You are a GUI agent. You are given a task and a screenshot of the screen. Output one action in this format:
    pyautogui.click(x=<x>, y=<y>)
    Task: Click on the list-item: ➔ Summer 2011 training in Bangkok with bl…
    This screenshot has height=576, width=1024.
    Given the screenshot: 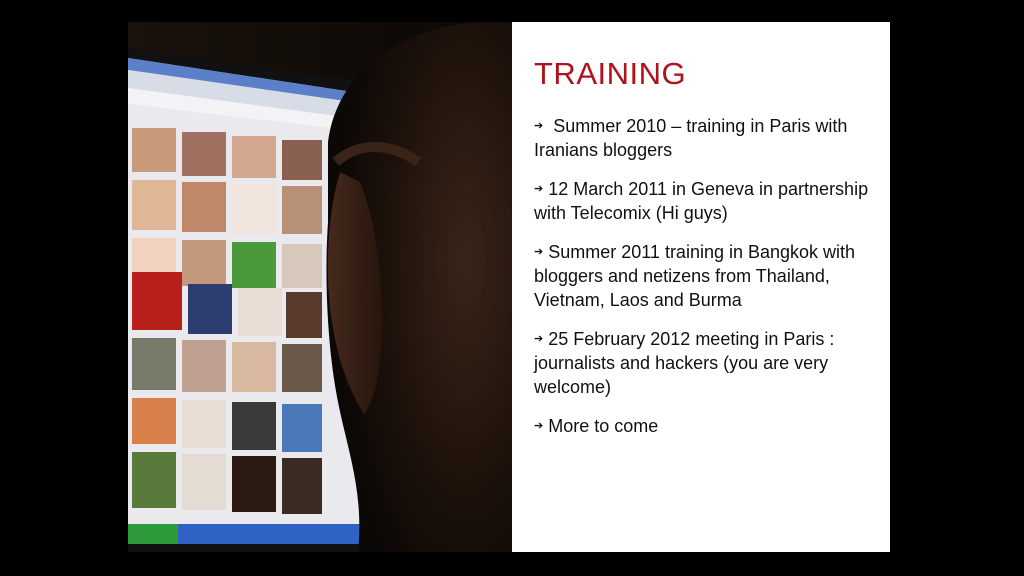 What is the action you would take?
    pyautogui.click(x=704, y=276)
    